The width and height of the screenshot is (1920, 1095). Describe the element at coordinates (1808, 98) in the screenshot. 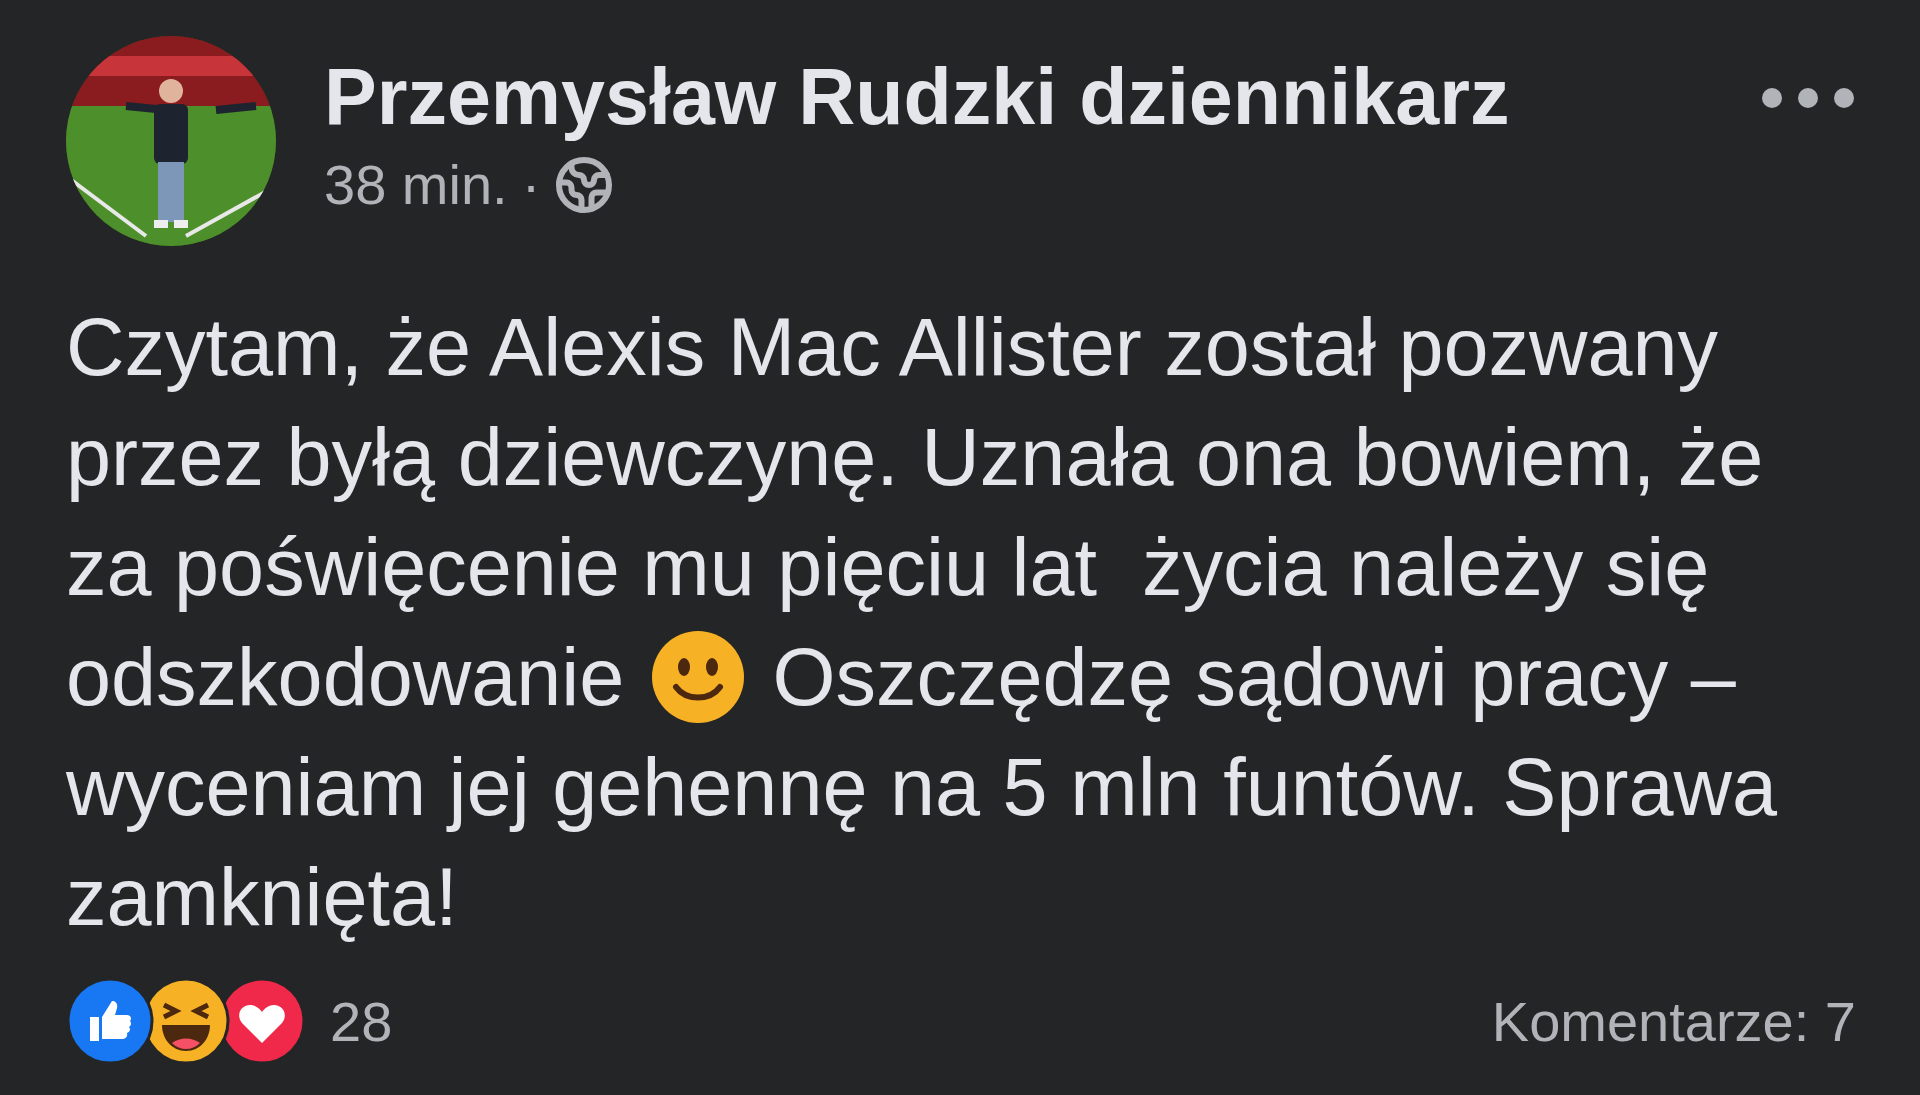

I see `more-icon` at that location.